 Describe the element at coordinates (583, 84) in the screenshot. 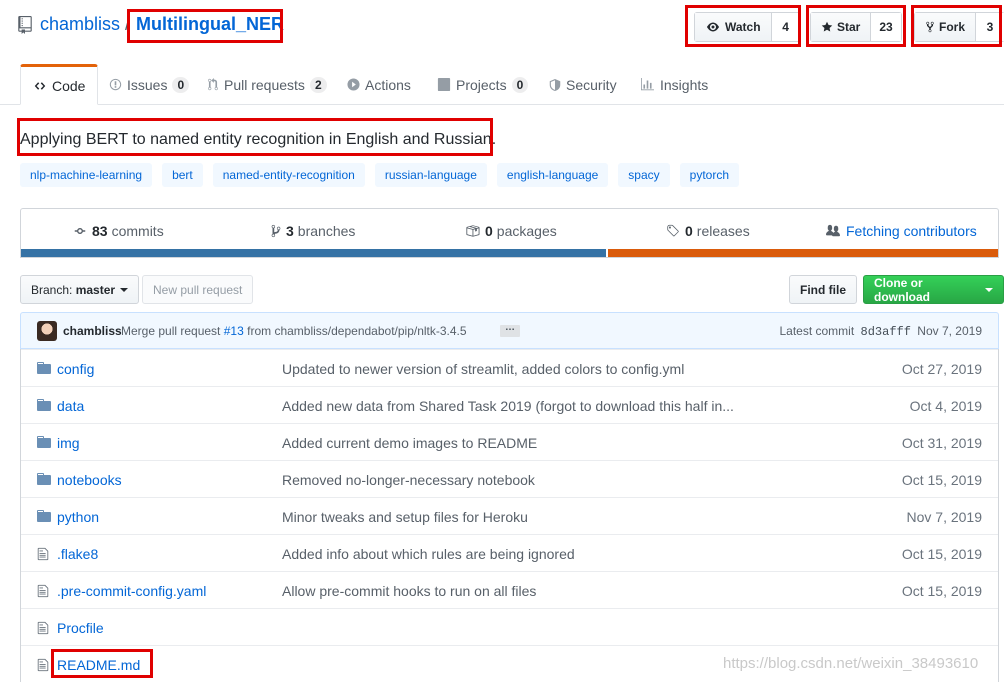

I see `tab-security: Security` at that location.